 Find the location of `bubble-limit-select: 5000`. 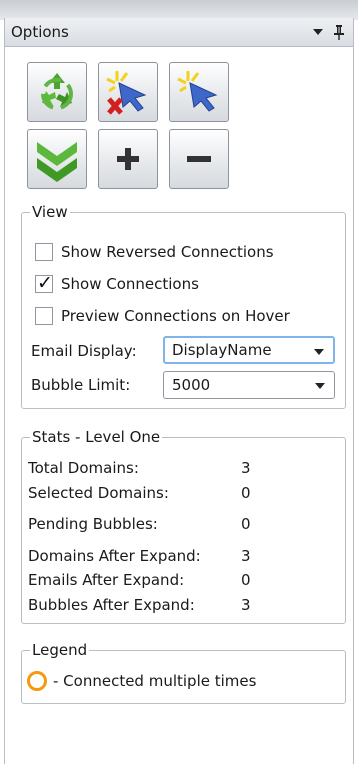

bubble-limit-select: 5000 is located at coordinates (249, 385).